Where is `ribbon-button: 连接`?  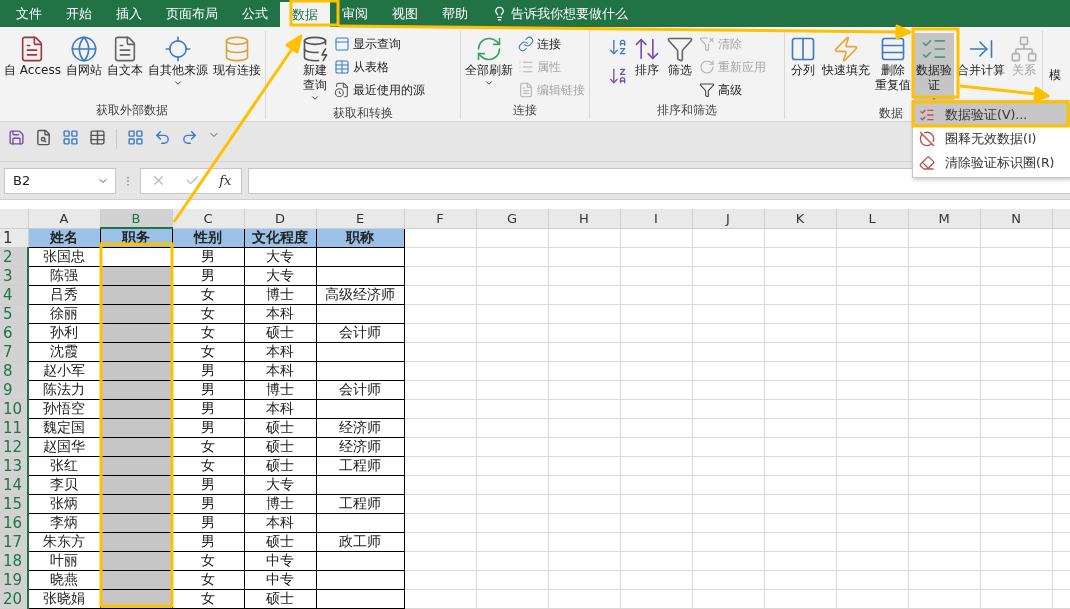 ribbon-button: 连接 is located at coordinates (551, 44).